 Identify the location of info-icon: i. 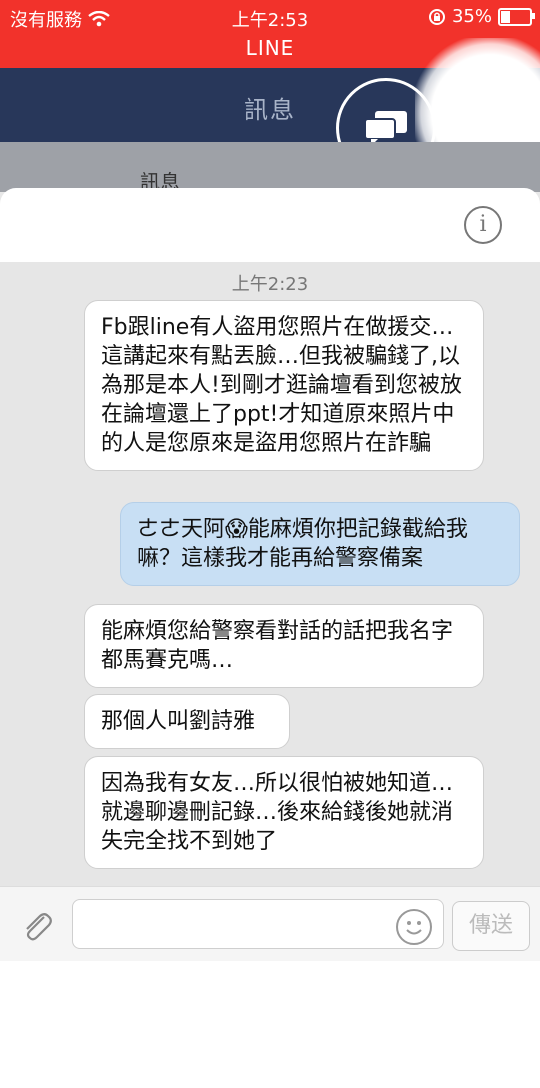
(483, 225).